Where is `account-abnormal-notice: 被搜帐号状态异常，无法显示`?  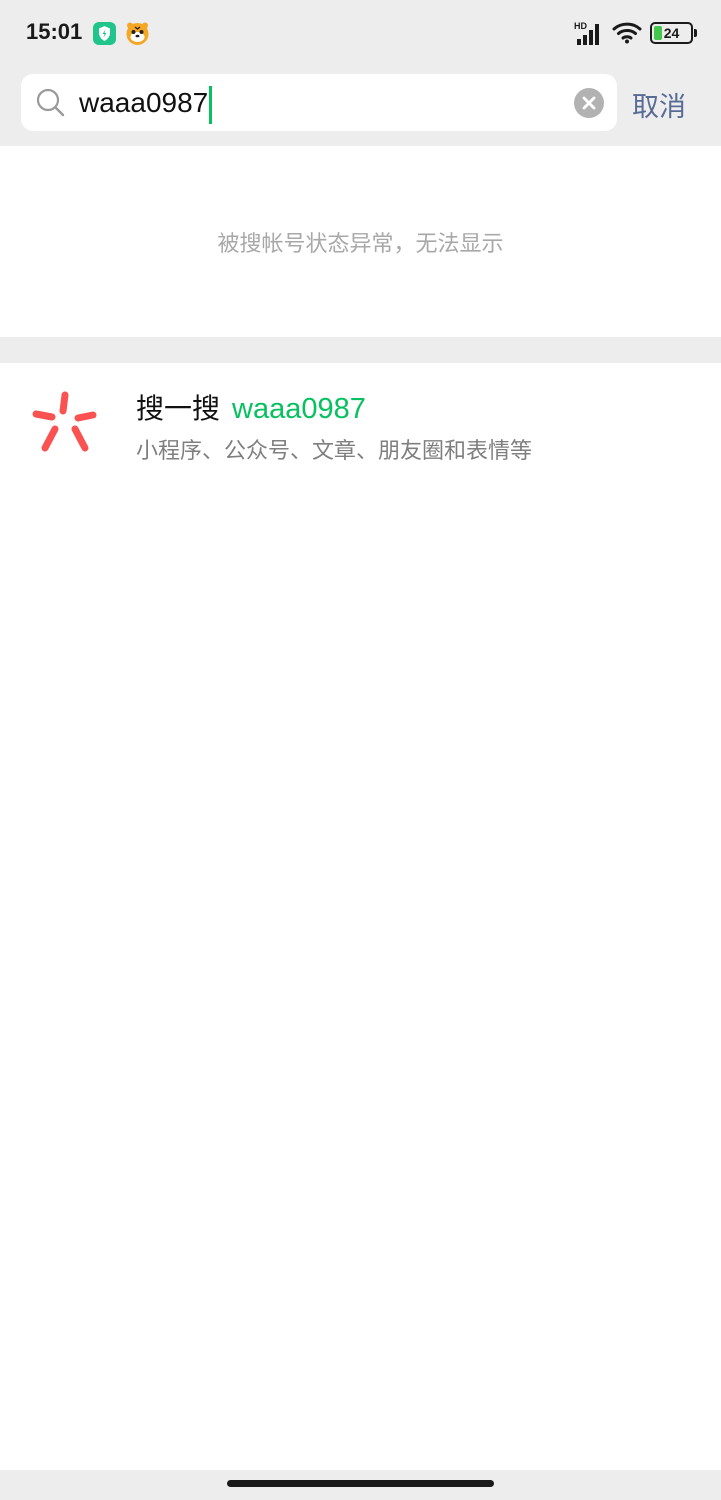 account-abnormal-notice: 被搜帐号状态异常，无法显示 is located at coordinates (360, 244).